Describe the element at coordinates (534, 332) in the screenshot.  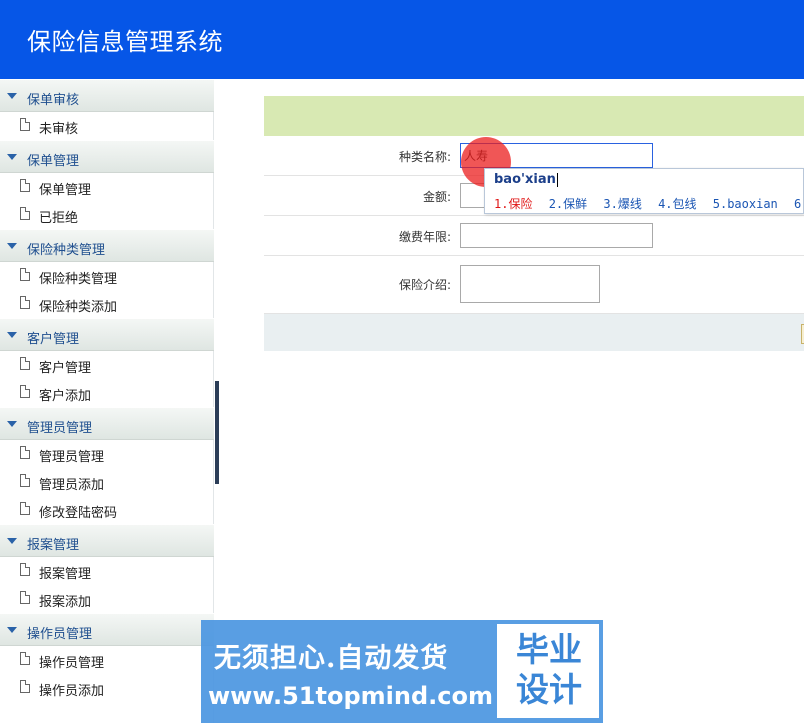
I see `form-footer` at that location.